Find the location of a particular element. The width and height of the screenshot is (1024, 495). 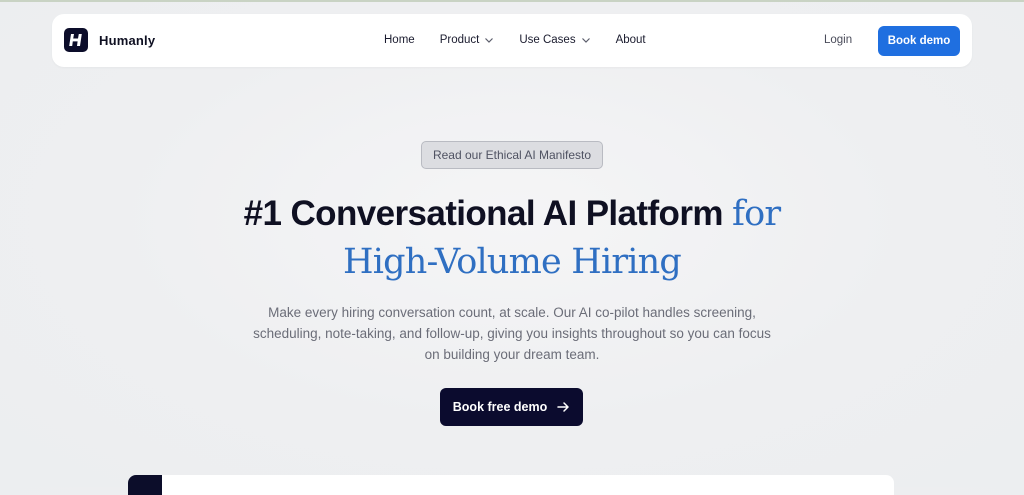

arrow-right-icon is located at coordinates (563, 407).